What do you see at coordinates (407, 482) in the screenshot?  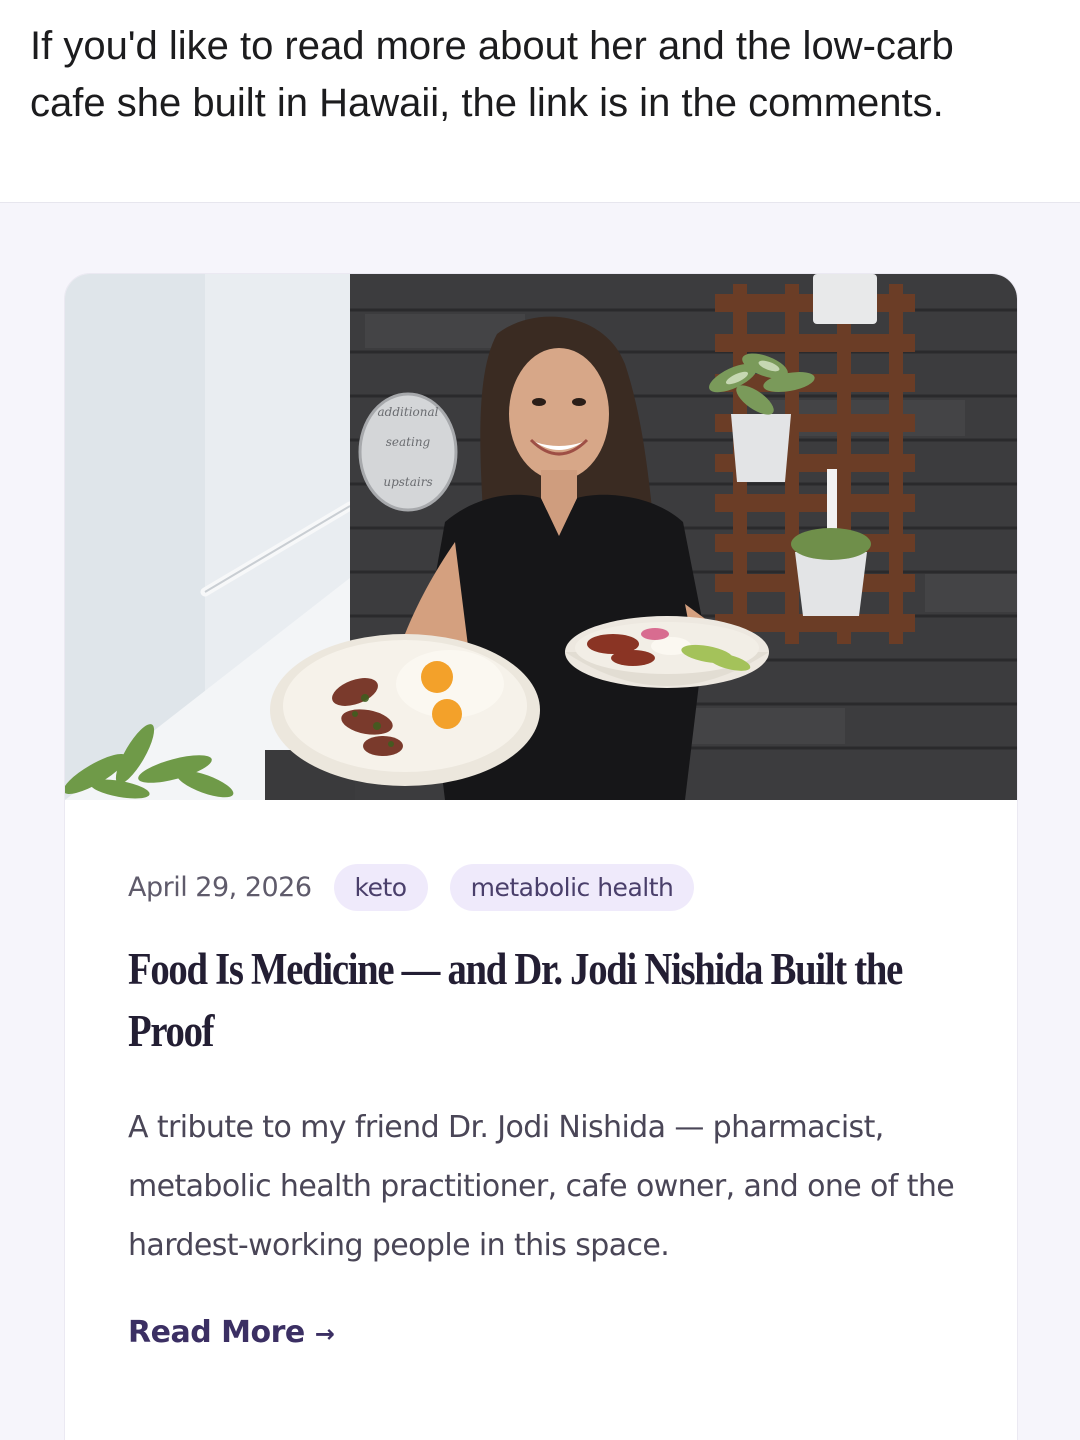 I see `sign-line-3: upstairs` at bounding box center [407, 482].